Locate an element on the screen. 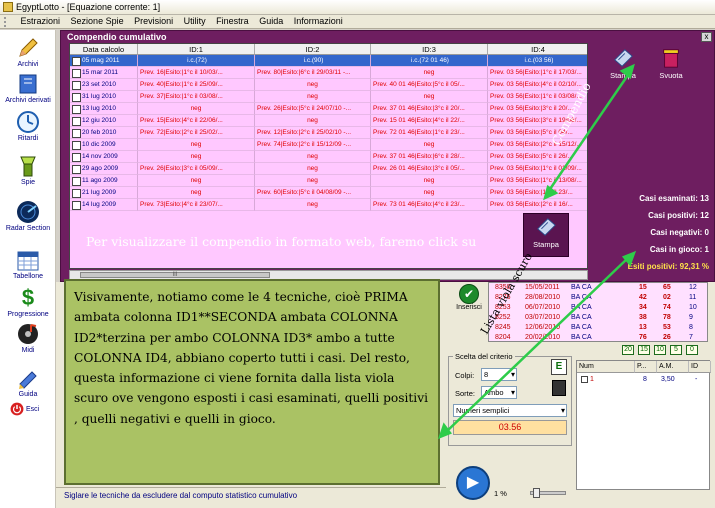 The height and width of the screenshot is (508, 715). guida-button: Guida is located at coordinates (28, 382).